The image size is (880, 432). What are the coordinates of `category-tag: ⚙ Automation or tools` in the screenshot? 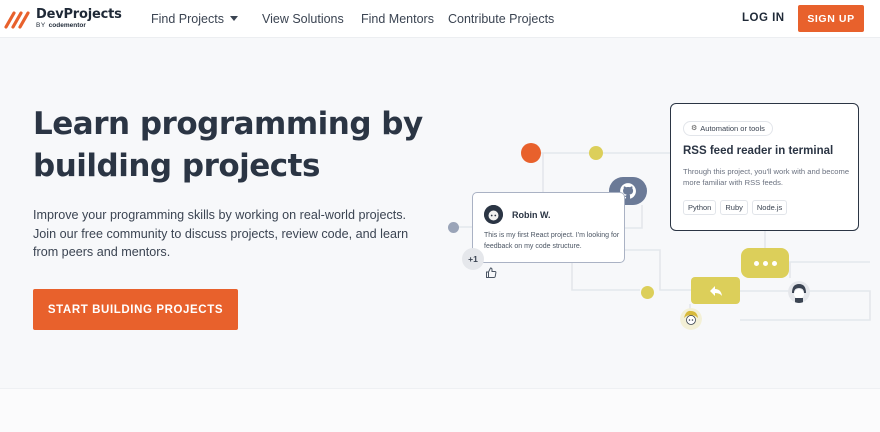 It's located at (728, 128).